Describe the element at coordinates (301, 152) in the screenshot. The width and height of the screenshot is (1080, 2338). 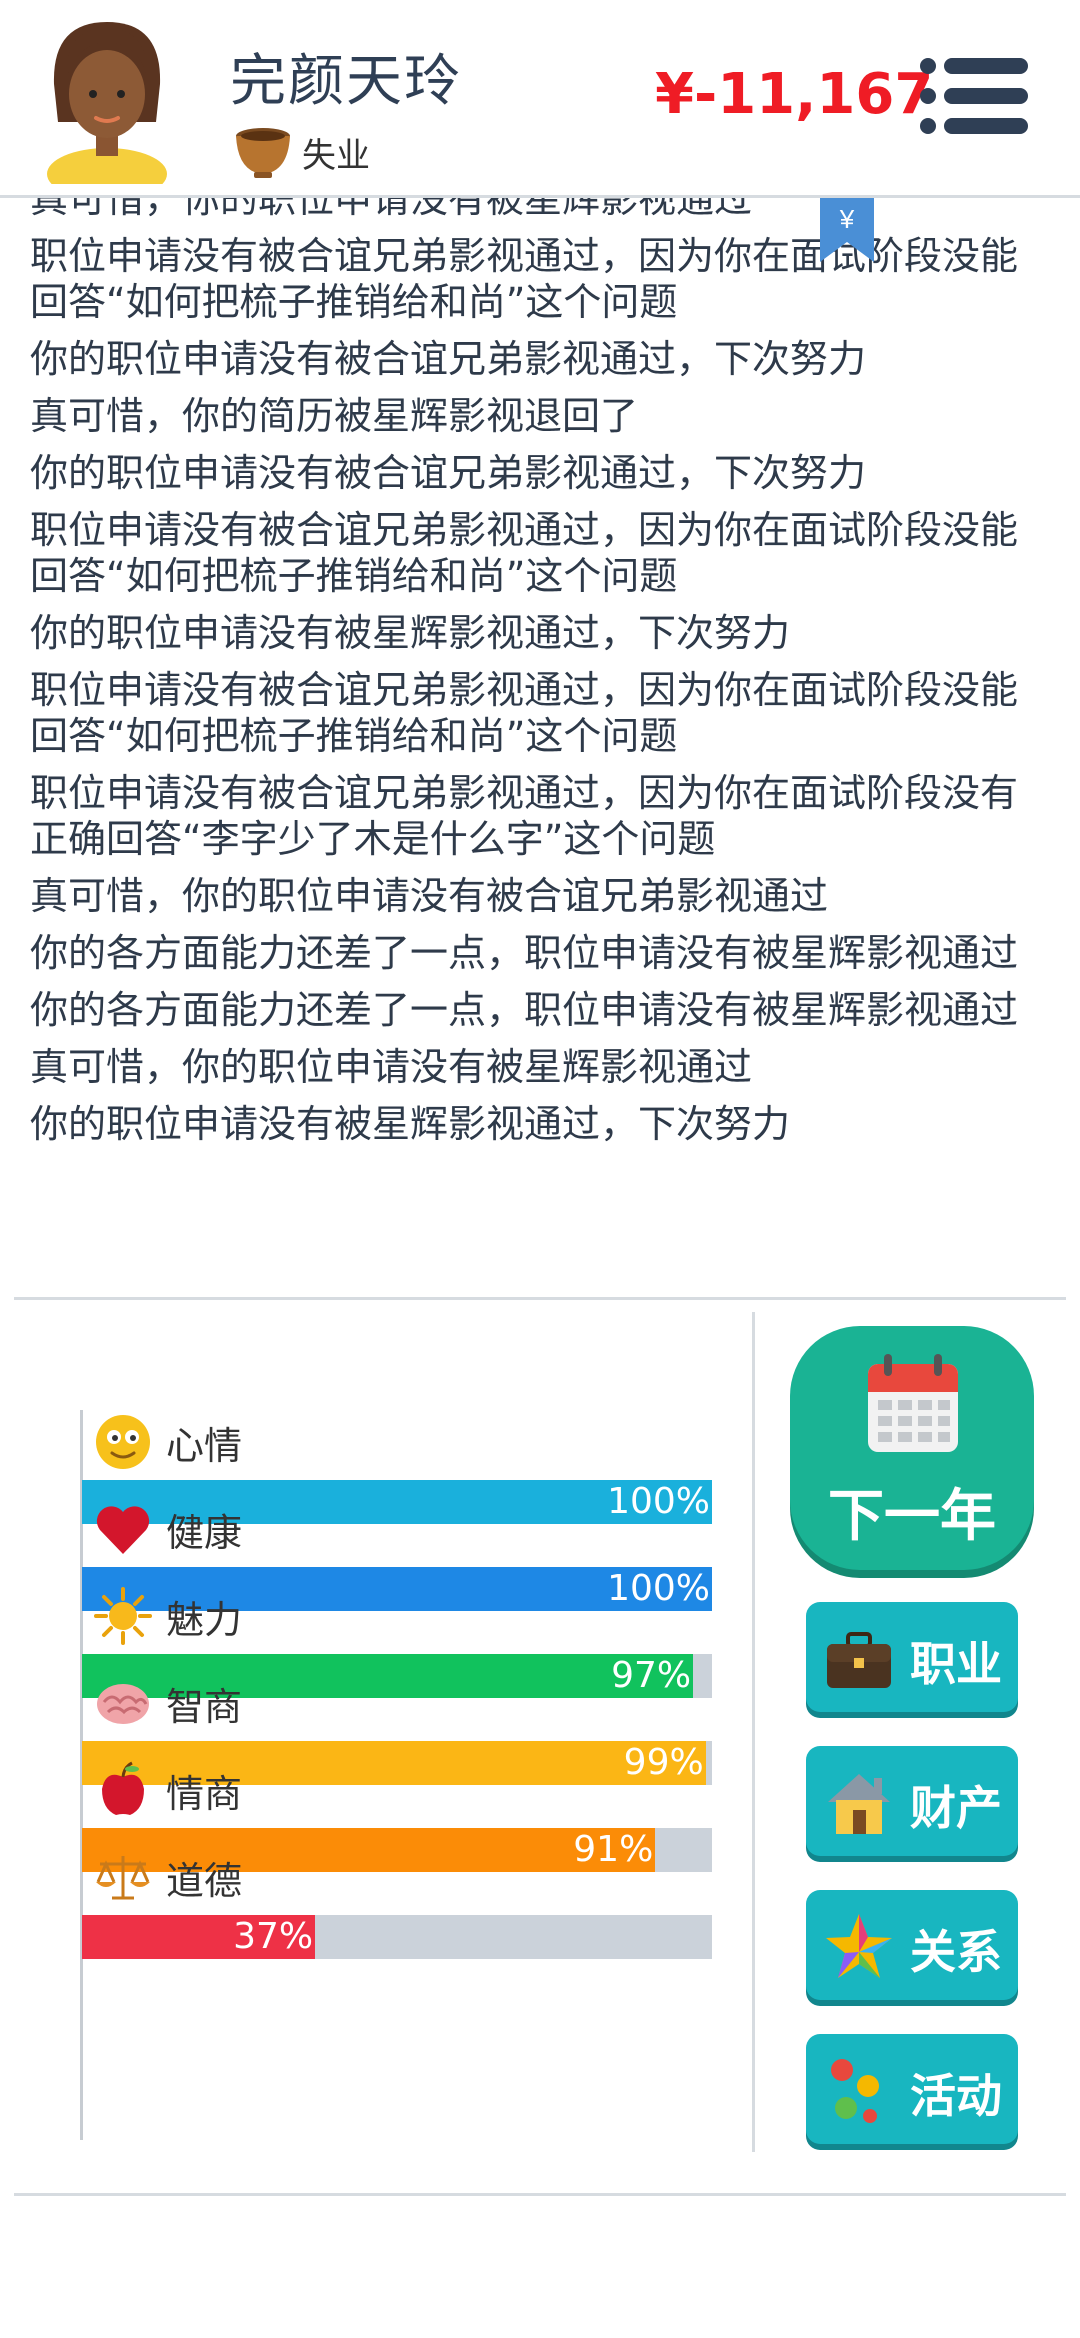
I see `employment-status: 失业` at that location.